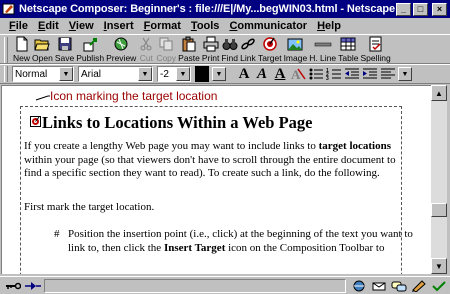  What do you see at coordinates (403, 9) in the screenshot?
I see `minimize-button: _` at bounding box center [403, 9].